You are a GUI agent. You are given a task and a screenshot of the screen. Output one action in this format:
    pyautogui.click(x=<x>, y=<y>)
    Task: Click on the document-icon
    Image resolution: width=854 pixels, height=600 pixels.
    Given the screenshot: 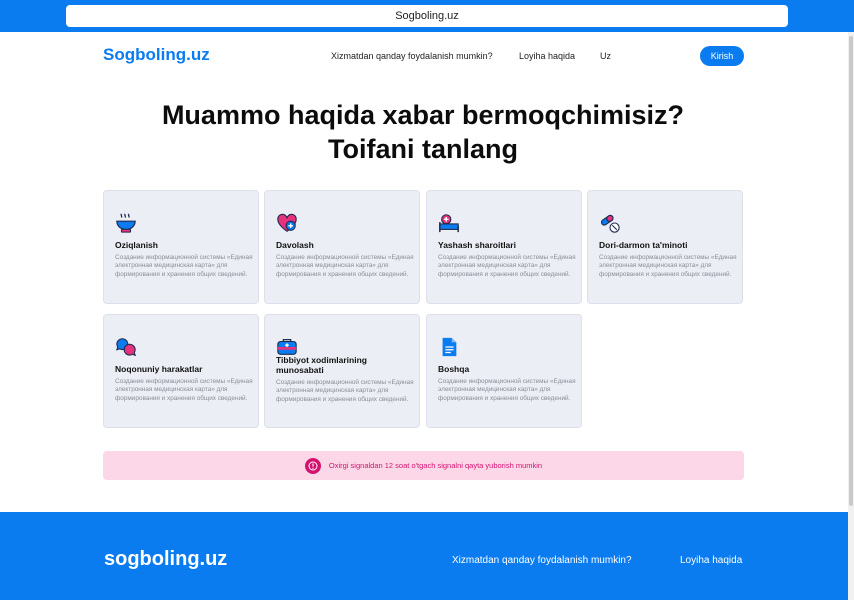 What is the action you would take?
    pyautogui.click(x=449, y=347)
    